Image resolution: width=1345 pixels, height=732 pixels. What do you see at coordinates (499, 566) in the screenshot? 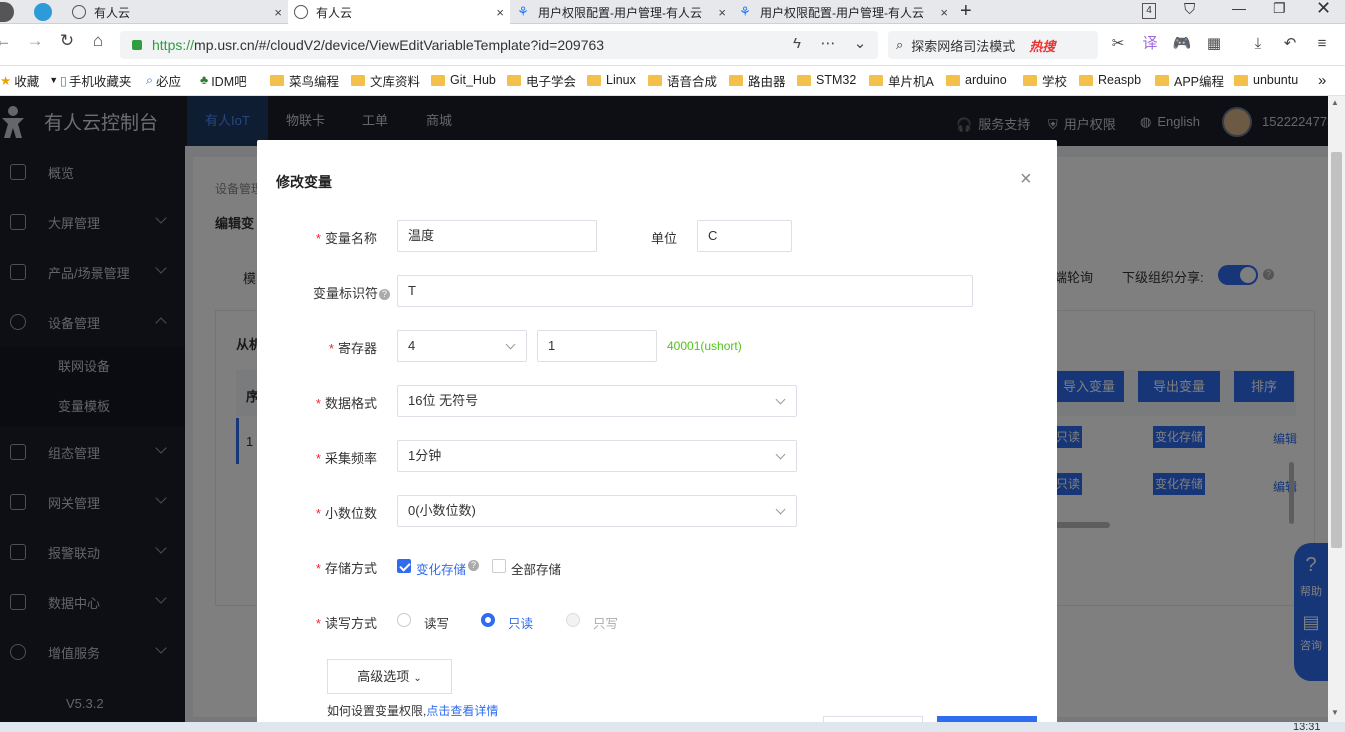
I see `storage-all-checkbox` at bounding box center [499, 566].